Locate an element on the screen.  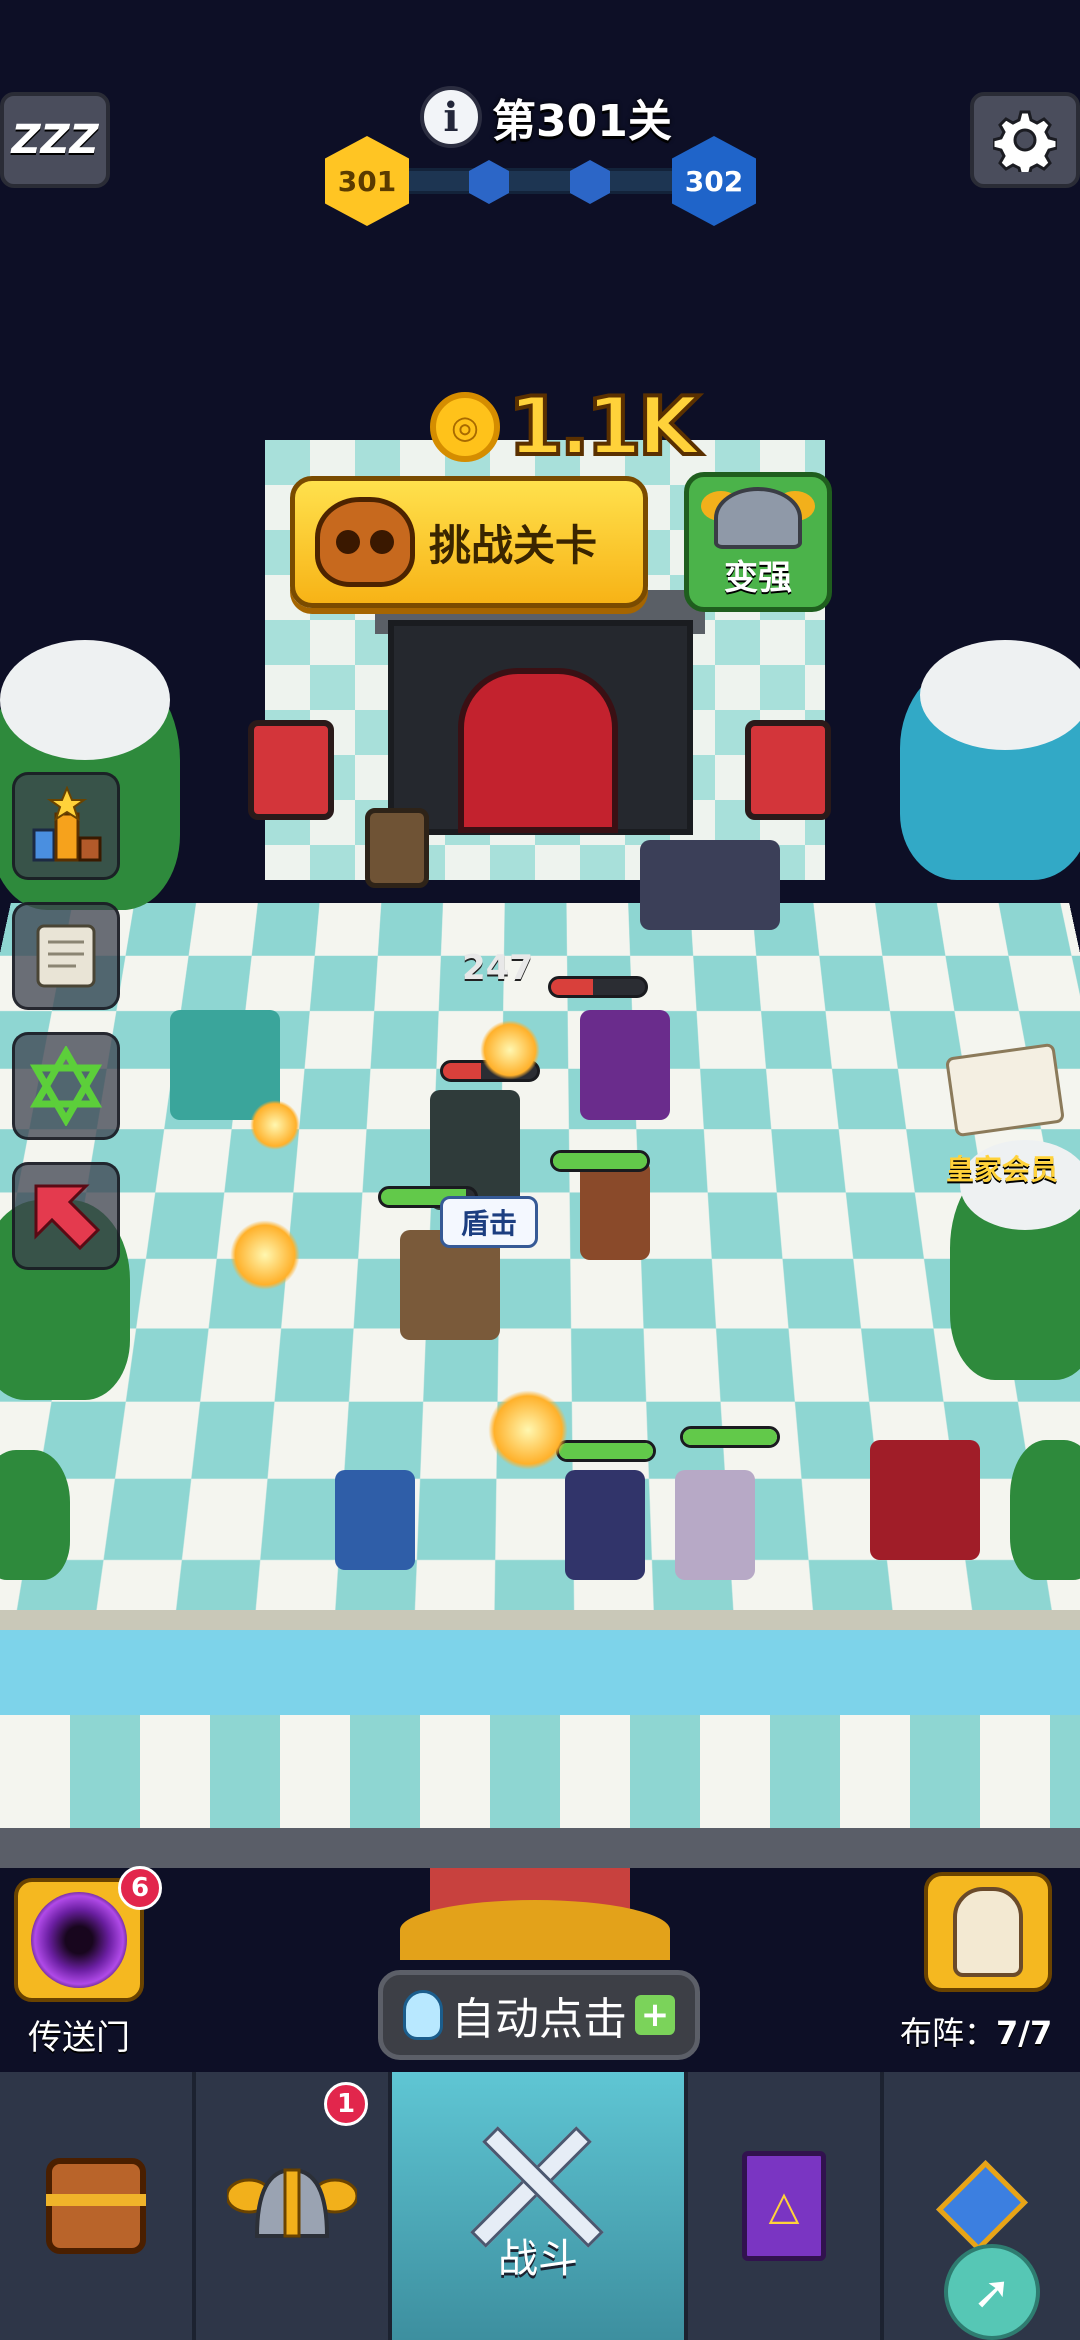
nav-tab-shop is located at coordinates (98, 2206).